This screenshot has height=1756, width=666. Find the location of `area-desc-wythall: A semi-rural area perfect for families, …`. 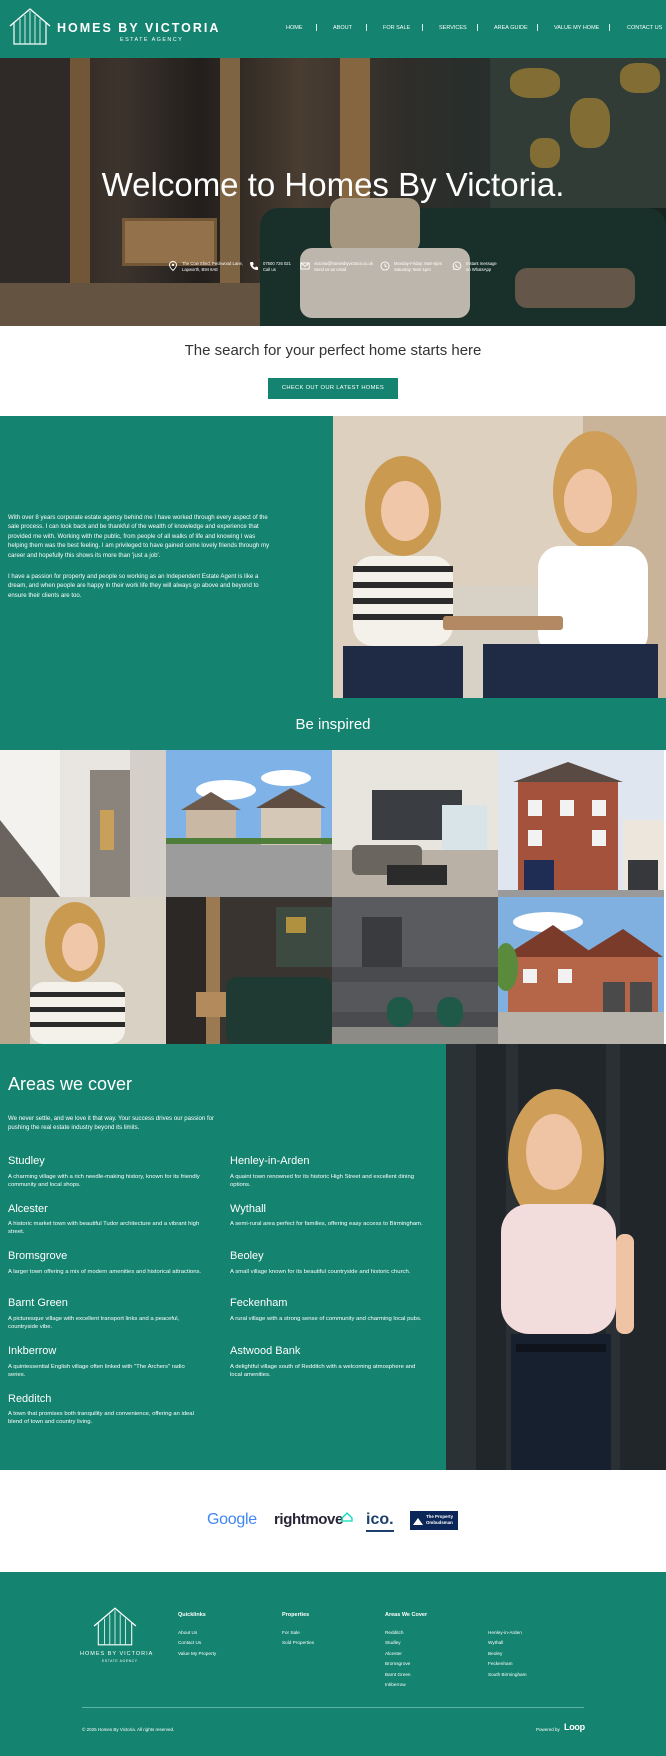

area-desc-wythall: A semi-rural area perfect for families, … is located at coordinates (326, 1224).